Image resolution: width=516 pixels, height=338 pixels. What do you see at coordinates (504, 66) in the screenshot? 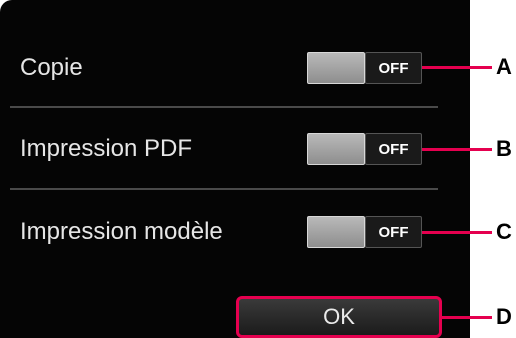
I see `callout-letter-a: A` at bounding box center [504, 66].